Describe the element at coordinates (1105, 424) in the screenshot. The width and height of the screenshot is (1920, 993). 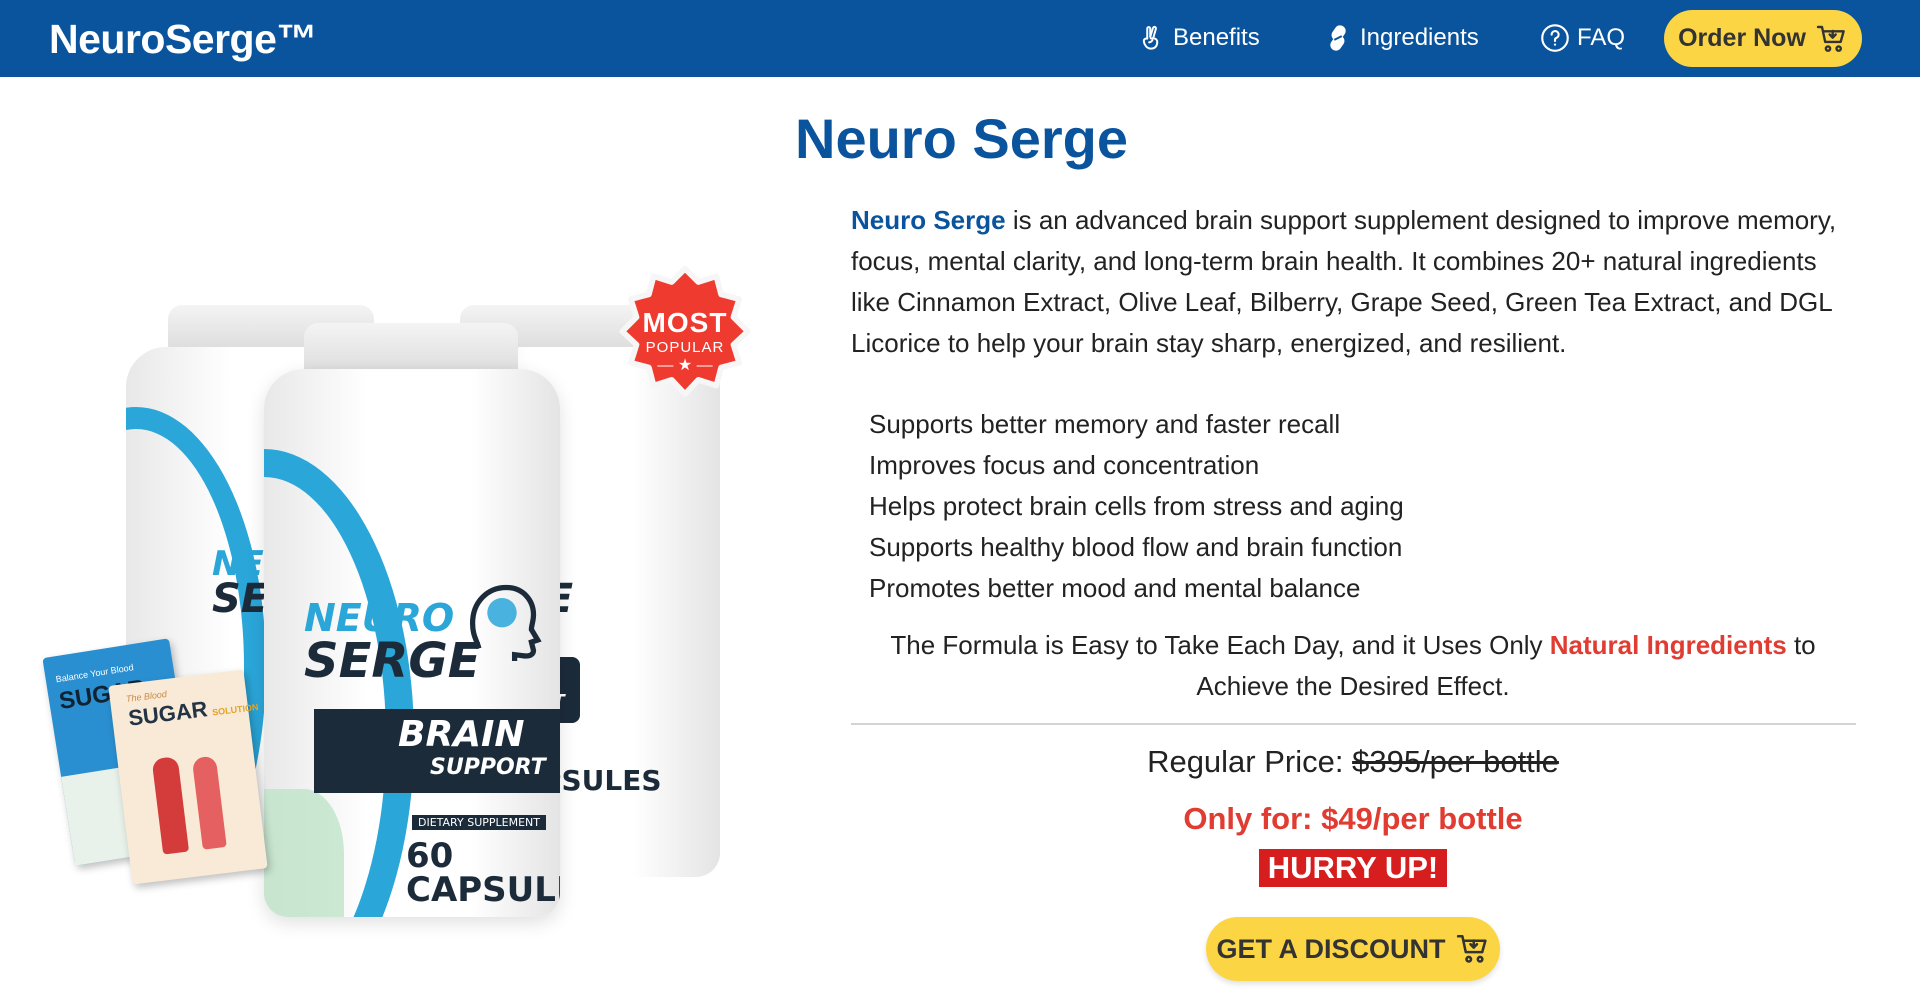
I see `benefit-text: Supports better memory and faster recall` at that location.